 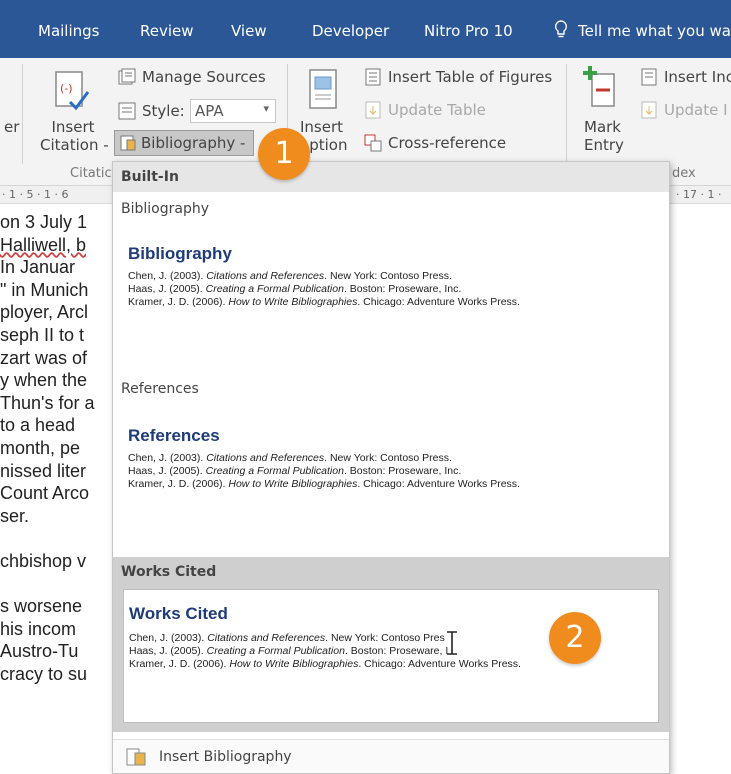 I want to click on insert-citation-icon: (-), so click(x=72, y=91).